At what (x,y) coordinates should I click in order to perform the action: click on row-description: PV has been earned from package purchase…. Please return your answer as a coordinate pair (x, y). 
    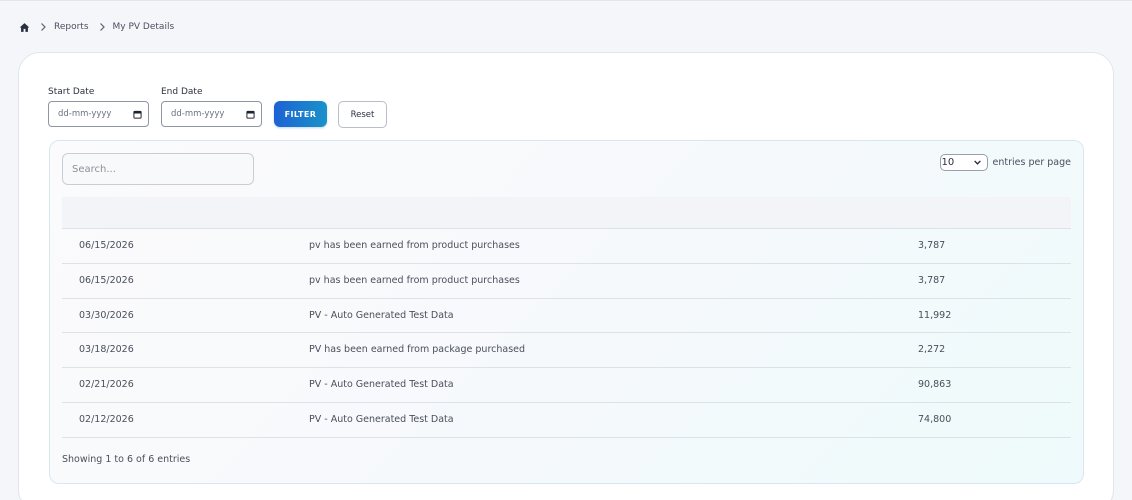
    Looking at the image, I should click on (417, 350).